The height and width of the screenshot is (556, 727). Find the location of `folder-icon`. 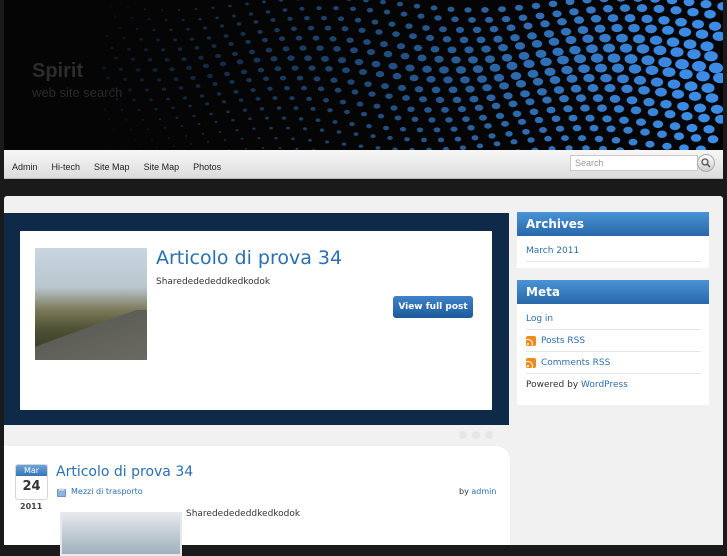

folder-icon is located at coordinates (61, 492).